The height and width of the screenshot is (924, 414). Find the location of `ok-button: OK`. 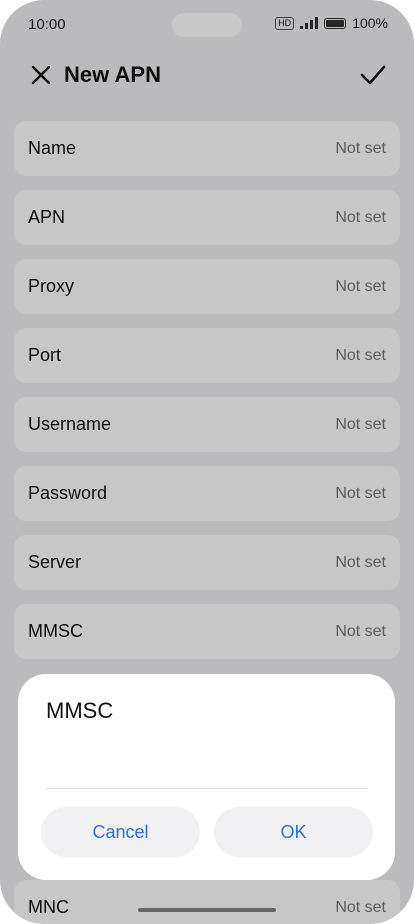

ok-button: OK is located at coordinates (293, 832).